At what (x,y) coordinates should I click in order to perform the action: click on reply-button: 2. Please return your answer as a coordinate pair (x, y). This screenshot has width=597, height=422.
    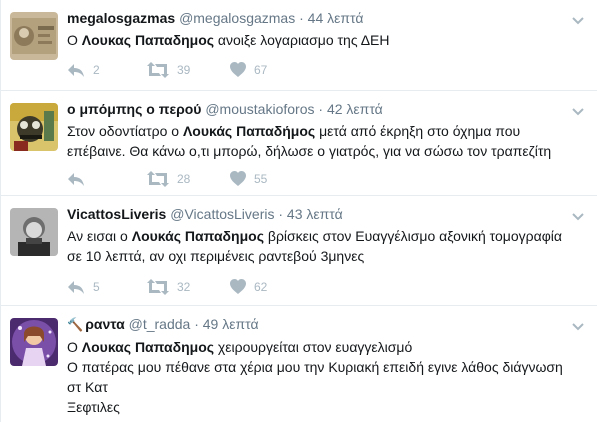
    Looking at the image, I should click on (83, 70).